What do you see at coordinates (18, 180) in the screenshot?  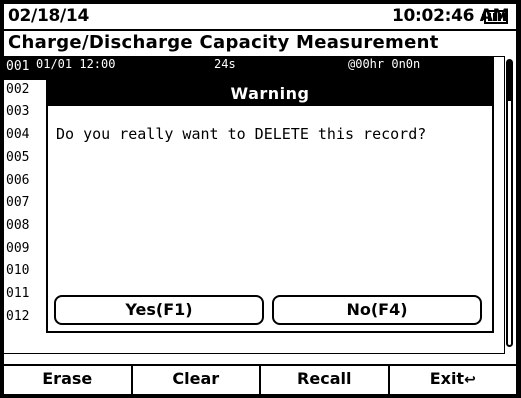 I see `record-number: 006` at bounding box center [18, 180].